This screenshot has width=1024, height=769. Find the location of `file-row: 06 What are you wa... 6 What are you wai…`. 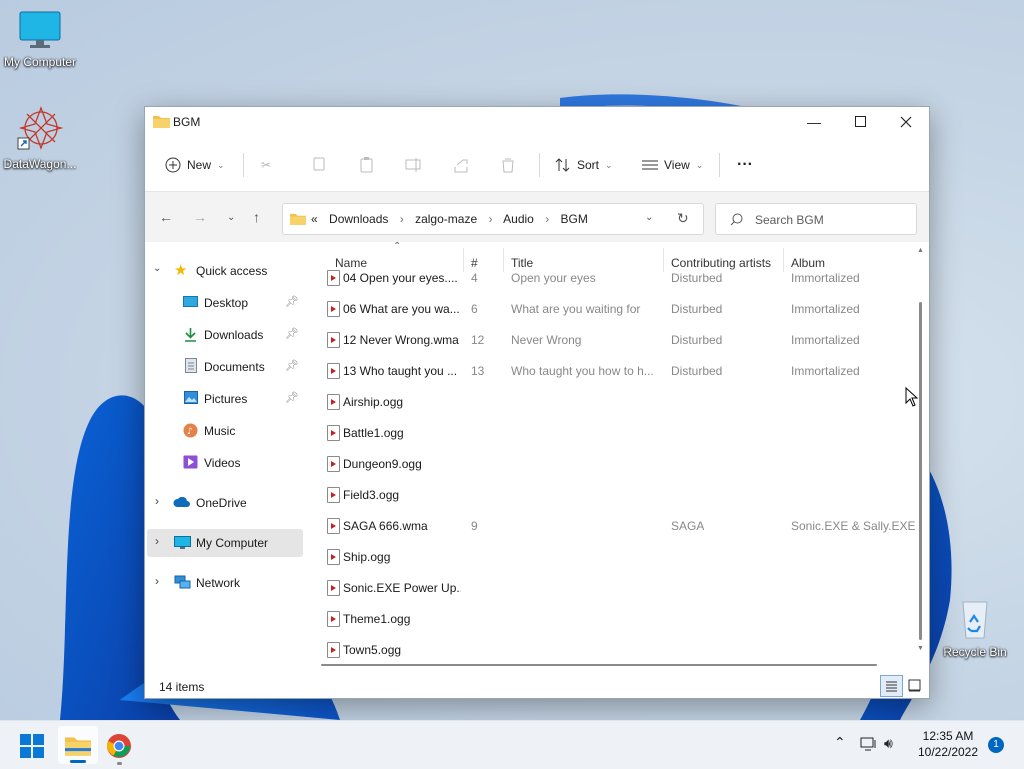

file-row: 06 What are you wa... 6 What are you wai… is located at coordinates (616, 309).